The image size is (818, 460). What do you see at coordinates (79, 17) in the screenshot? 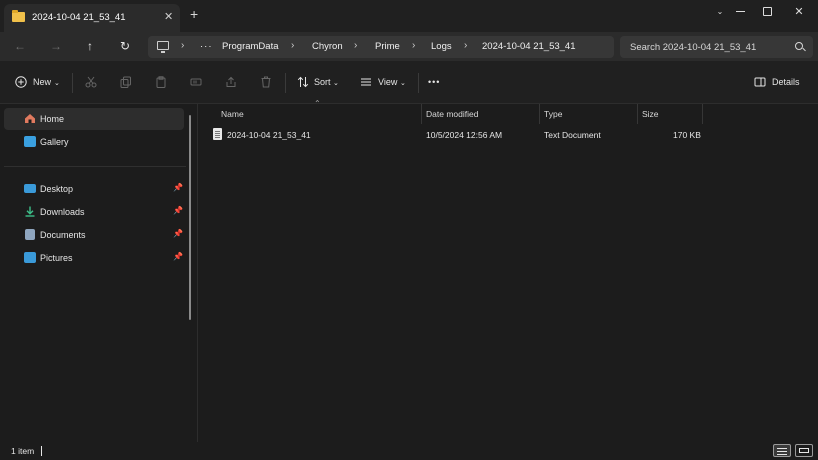
I see `tab-title: 2024-10-04 21_53_41` at bounding box center [79, 17].